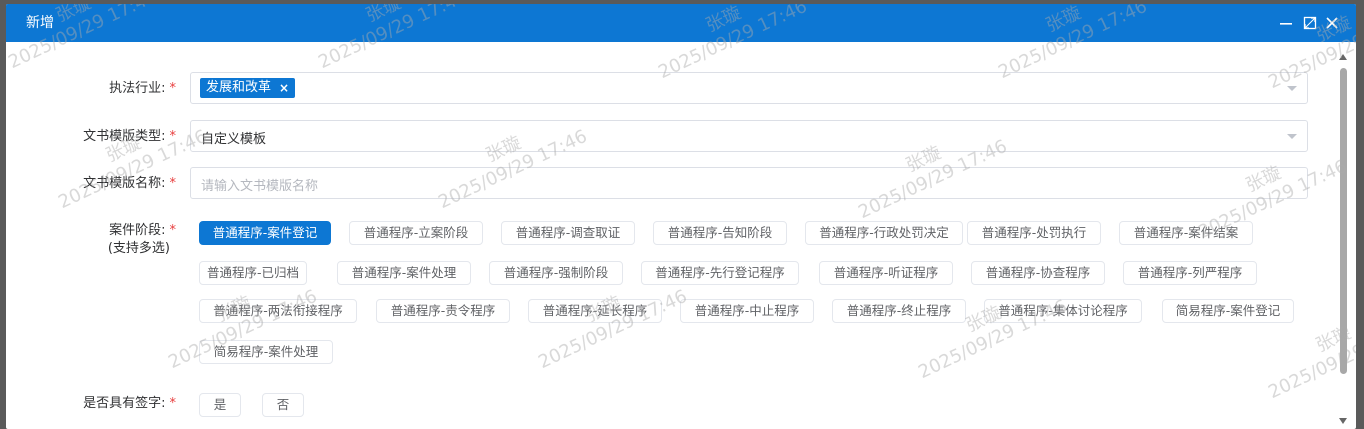 This screenshot has width=1364, height=429. Describe the element at coordinates (720, 233) in the screenshot. I see `case-stage-option: 普通程序-告知阶段` at that location.